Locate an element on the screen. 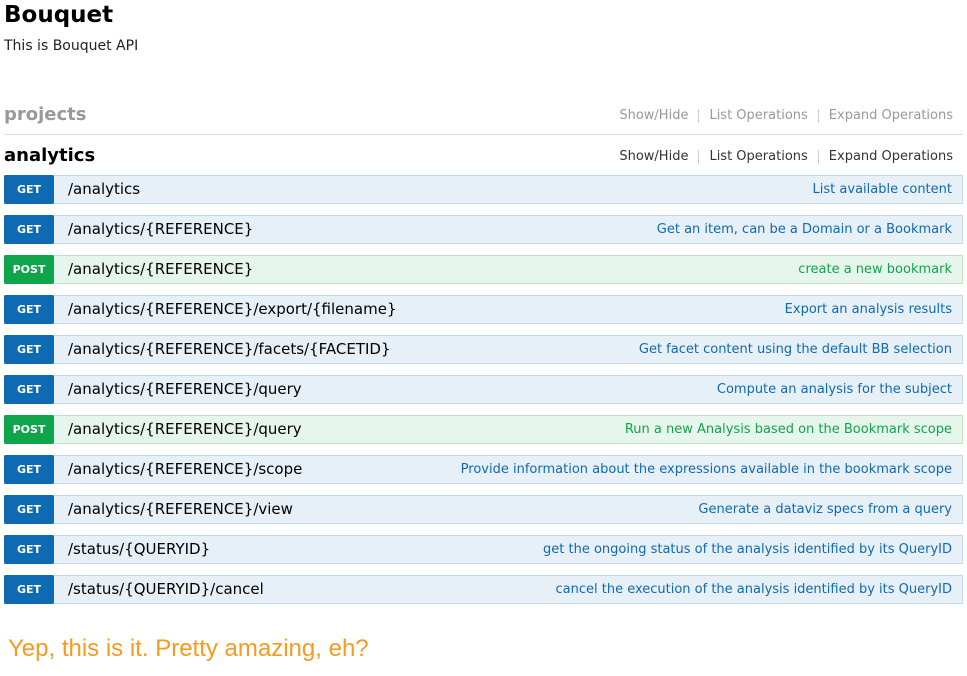 Image resolution: width=967 pixels, height=676 pixels. endpoint-summary: Compute an analysis for the subject is located at coordinates (834, 389).